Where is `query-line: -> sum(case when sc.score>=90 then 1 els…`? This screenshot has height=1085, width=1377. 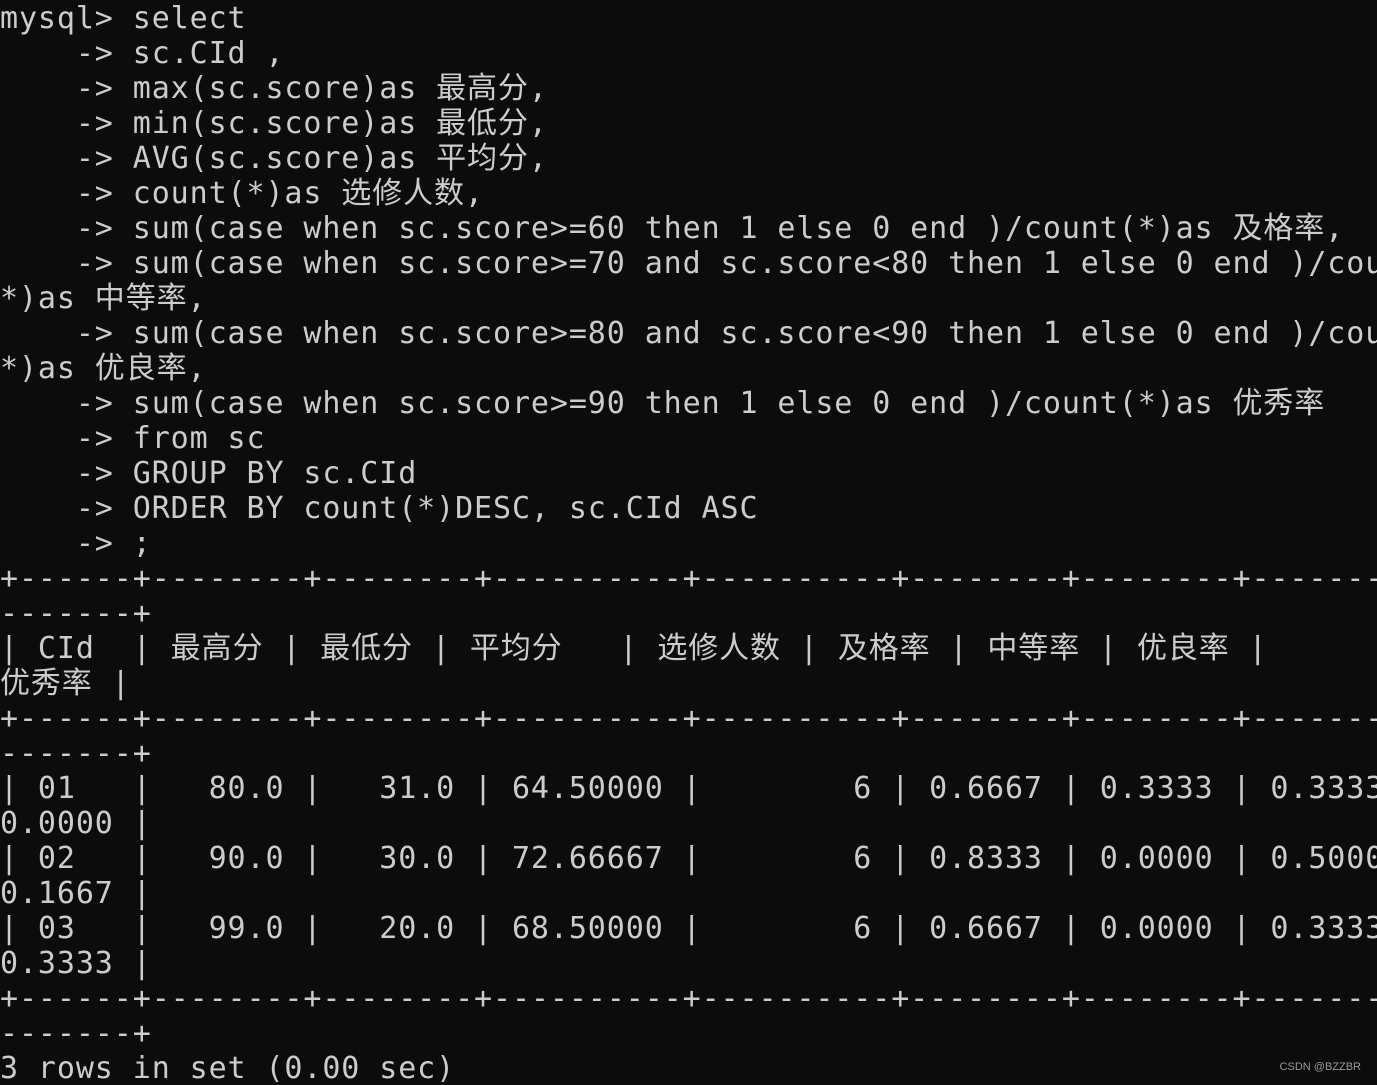 query-line: -> sum(case when sc.score>=90 then 1 els… is located at coordinates (663, 403).